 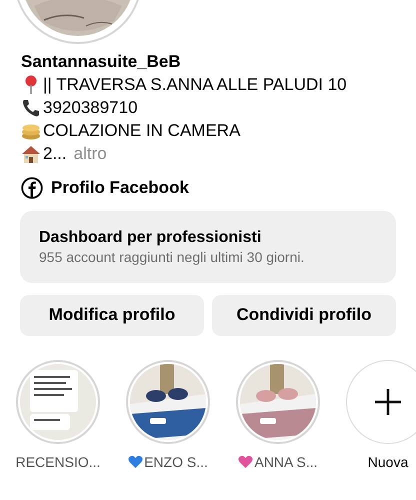 I want to click on dashboard-subtitle: 955 account raggiunti negli ultimi 30 giorni., so click(x=172, y=257).